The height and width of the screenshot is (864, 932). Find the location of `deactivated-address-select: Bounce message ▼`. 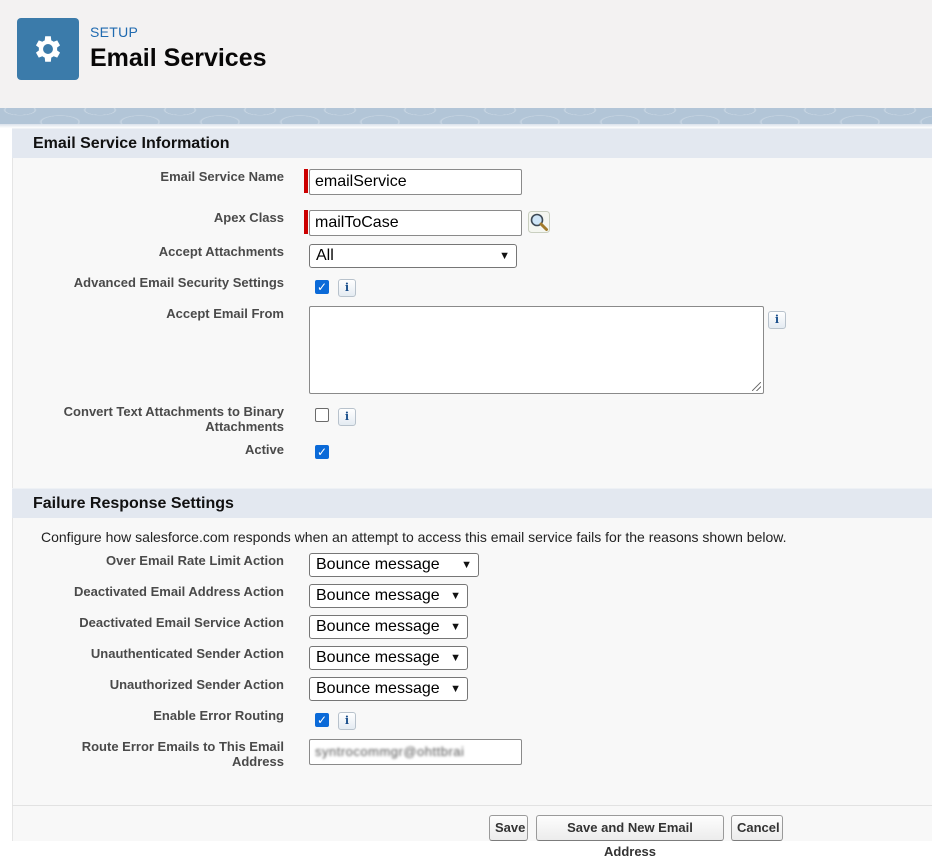

deactivated-address-select: Bounce message ▼ is located at coordinates (388, 596).